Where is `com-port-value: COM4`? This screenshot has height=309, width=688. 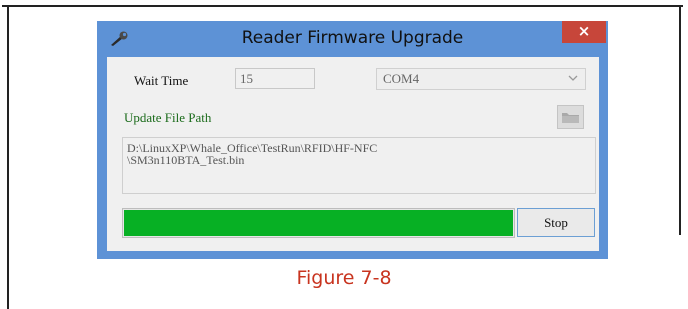 com-port-value: COM4 is located at coordinates (401, 78).